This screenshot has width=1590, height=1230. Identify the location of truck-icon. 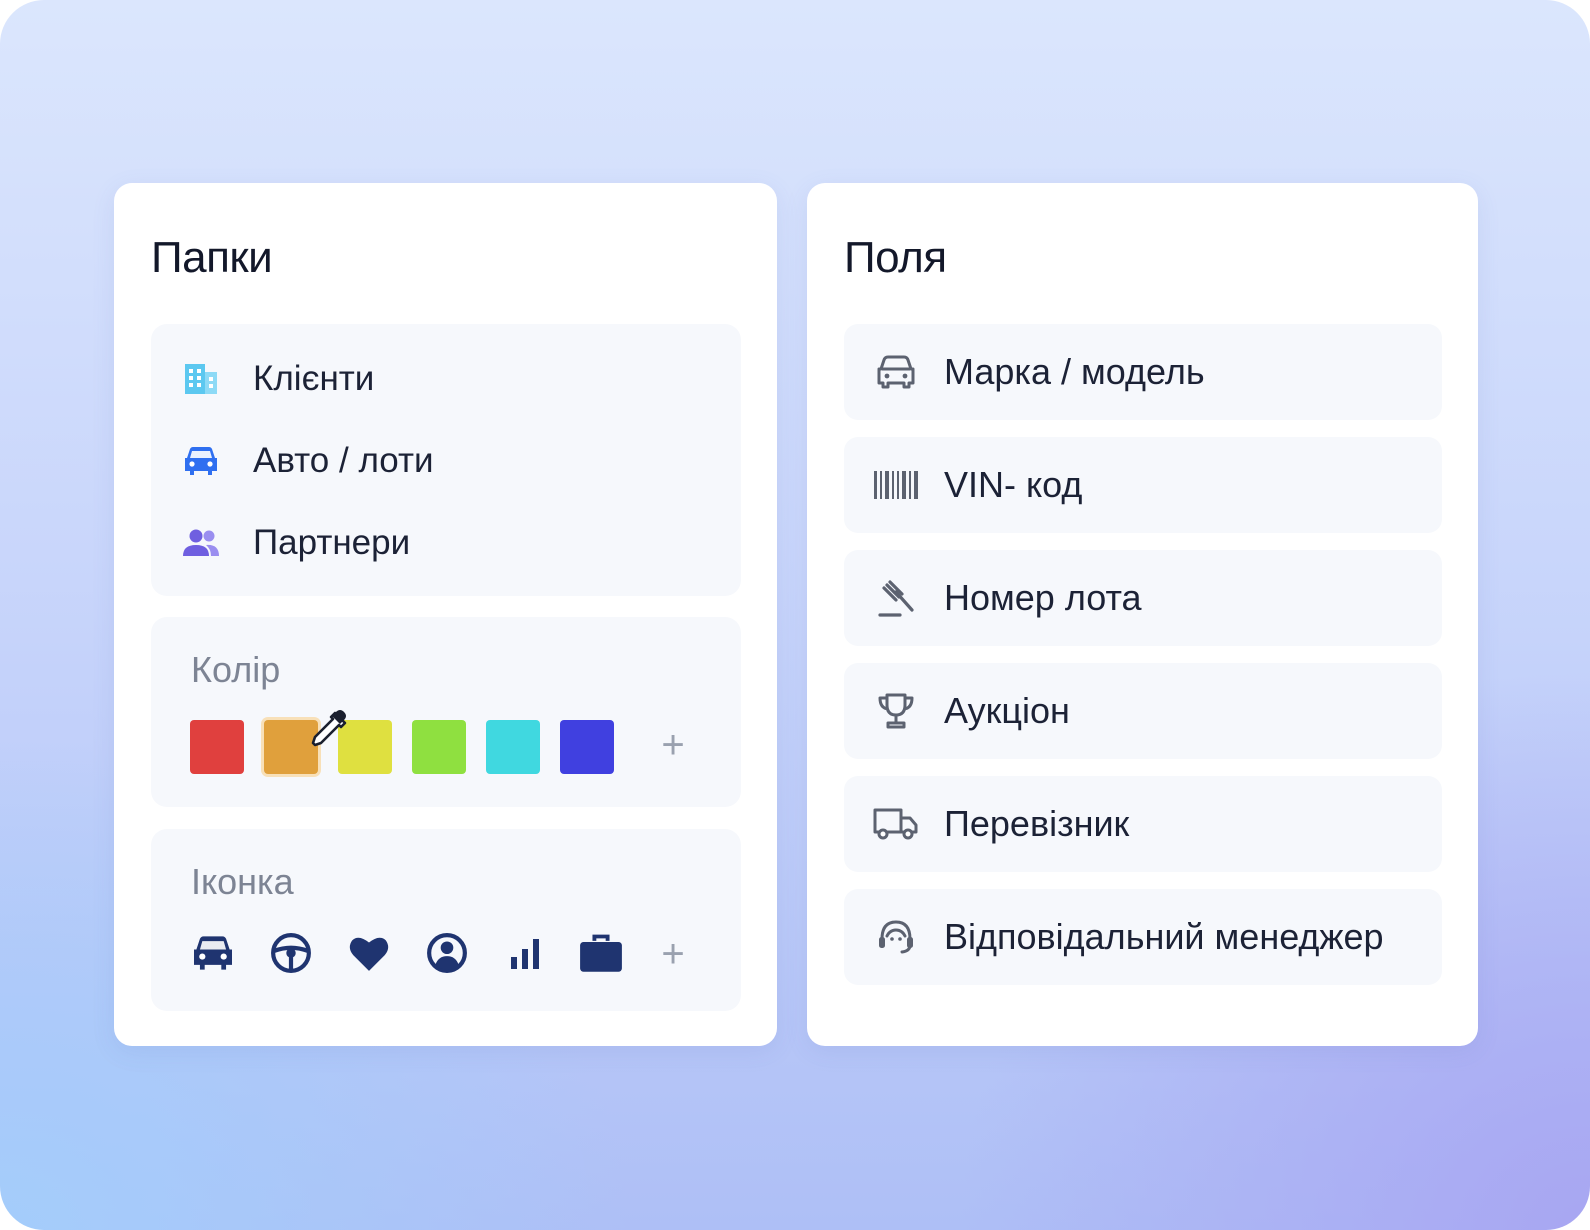
(896, 824).